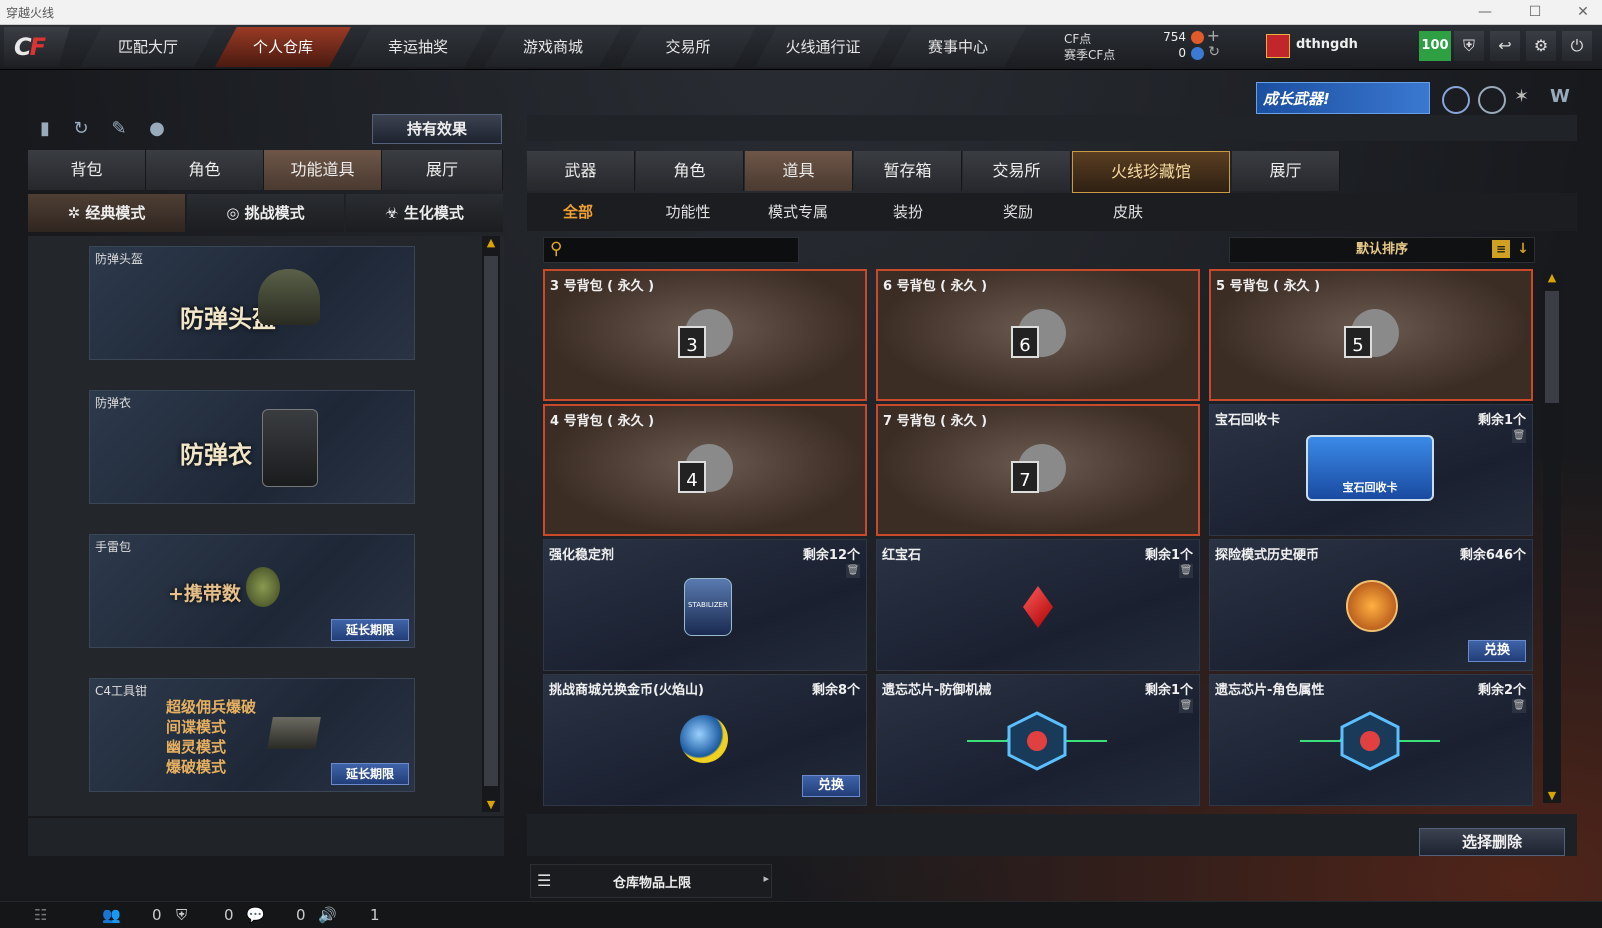  What do you see at coordinates (283, 47) in the screenshot?
I see `nav-personal-storage: 个人仓库` at bounding box center [283, 47].